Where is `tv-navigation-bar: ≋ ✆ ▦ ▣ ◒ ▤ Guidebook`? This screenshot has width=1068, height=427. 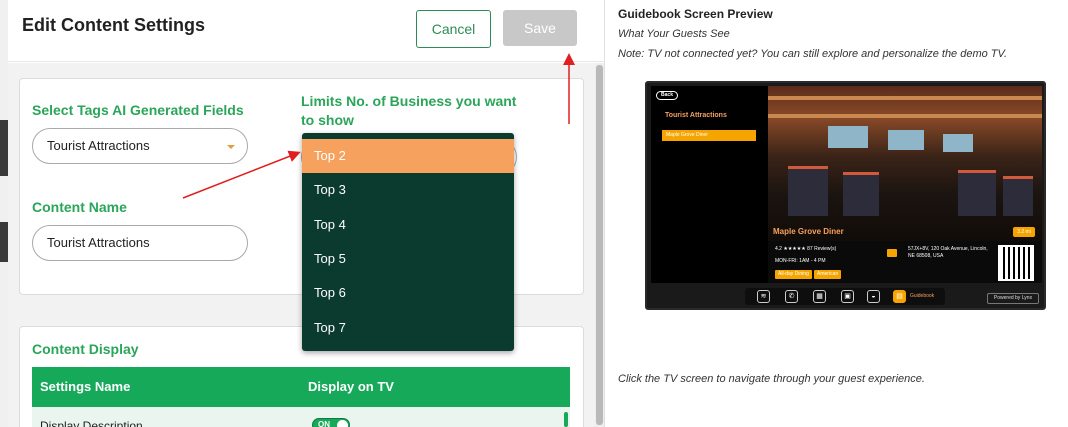 tv-navigation-bar: ≋ ✆ ▦ ▣ ◒ ▤ Guidebook is located at coordinates (845, 296).